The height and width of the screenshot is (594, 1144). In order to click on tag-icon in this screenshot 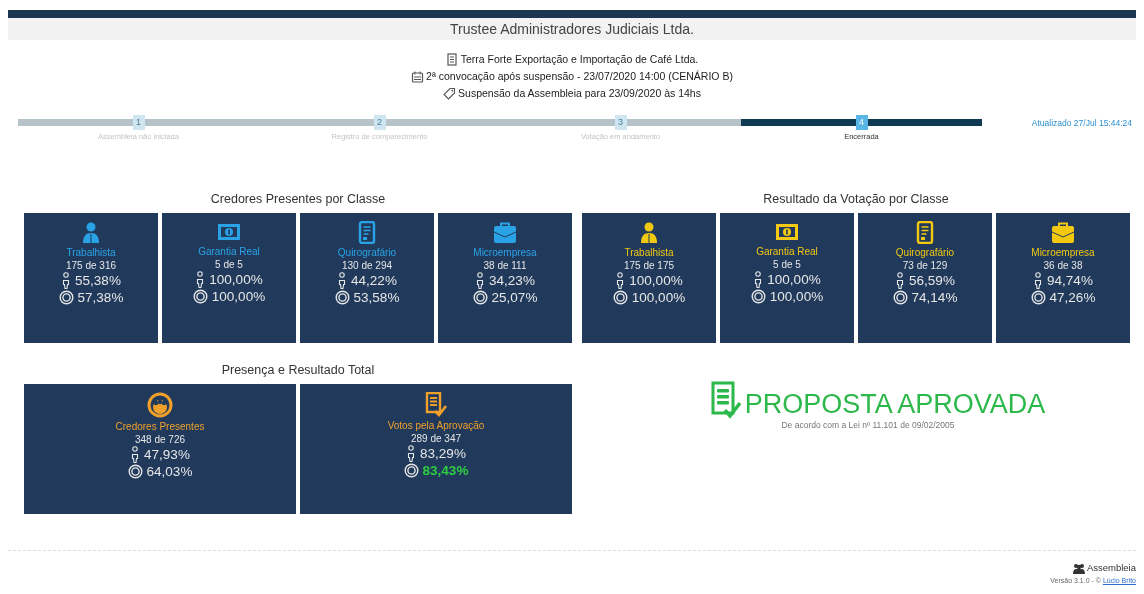, I will do `click(450, 93)`.